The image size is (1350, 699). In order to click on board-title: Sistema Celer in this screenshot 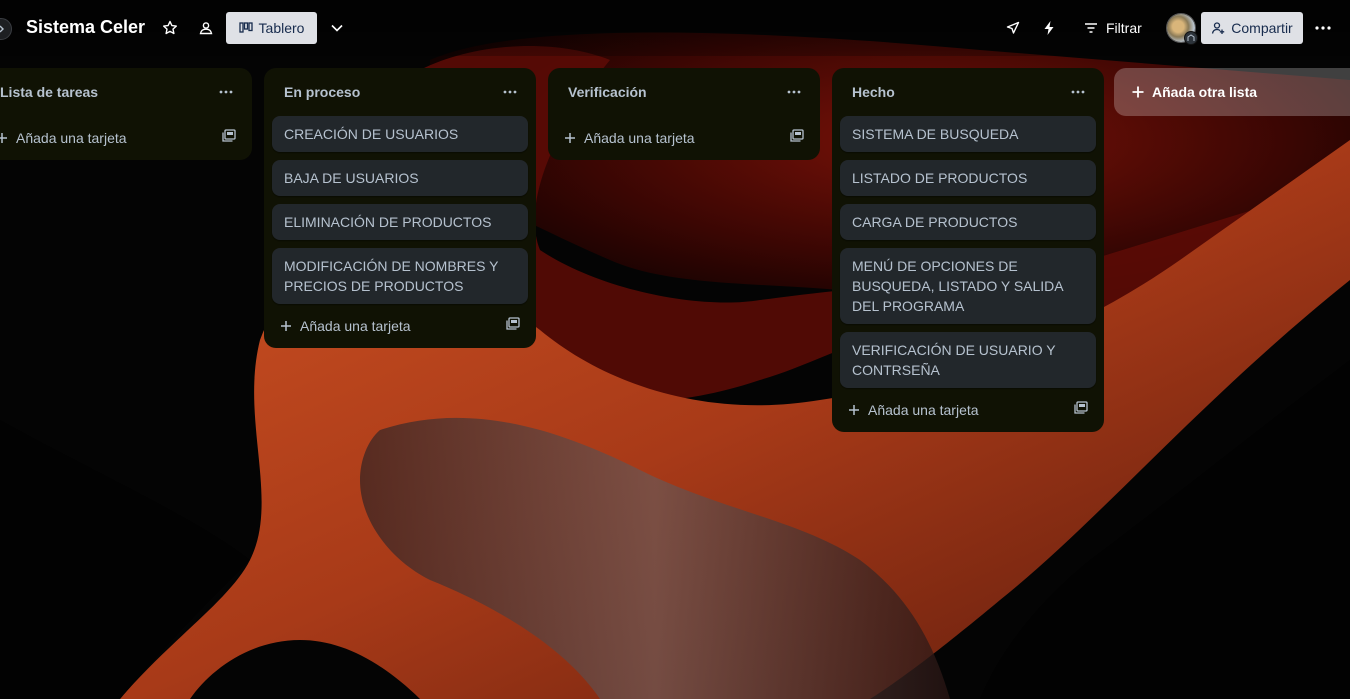, I will do `click(85, 27)`.